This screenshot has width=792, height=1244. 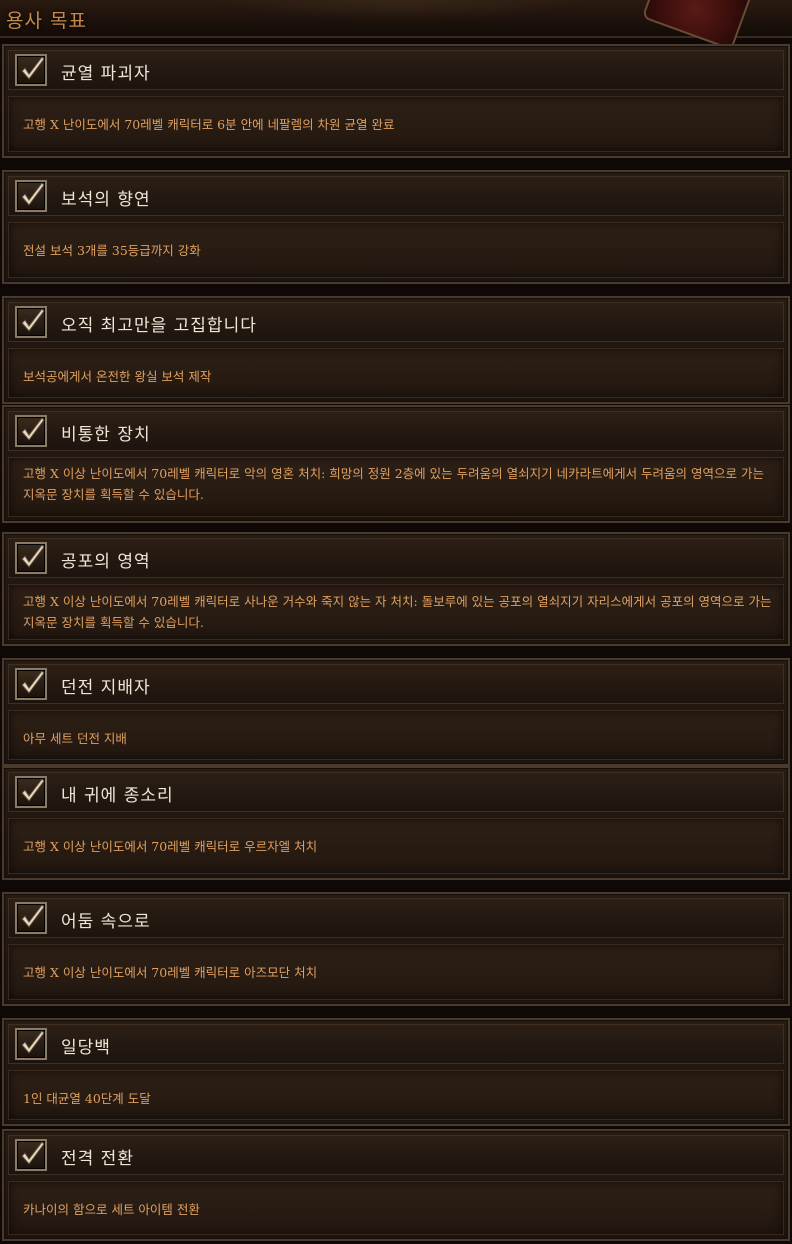 I want to click on objective-description-box: 고행 X 이상 난이도에서 70레벨 캐릭터로 우르자엘 처치, so click(x=396, y=846).